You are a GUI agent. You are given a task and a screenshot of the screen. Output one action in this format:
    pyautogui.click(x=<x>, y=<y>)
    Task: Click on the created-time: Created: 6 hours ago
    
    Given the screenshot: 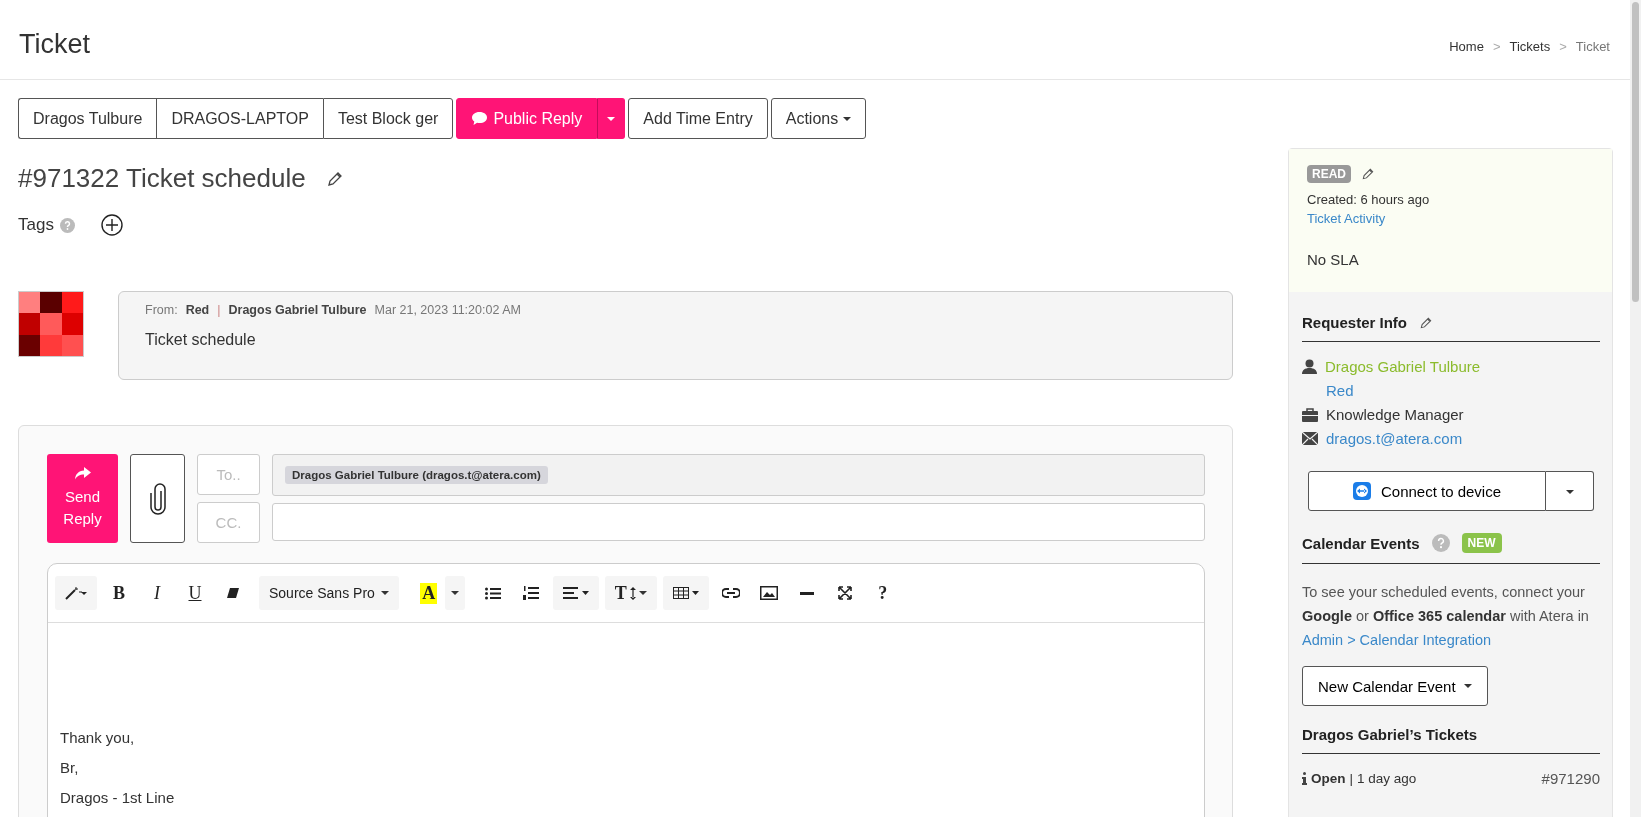 What is the action you would take?
    pyautogui.click(x=1369, y=199)
    